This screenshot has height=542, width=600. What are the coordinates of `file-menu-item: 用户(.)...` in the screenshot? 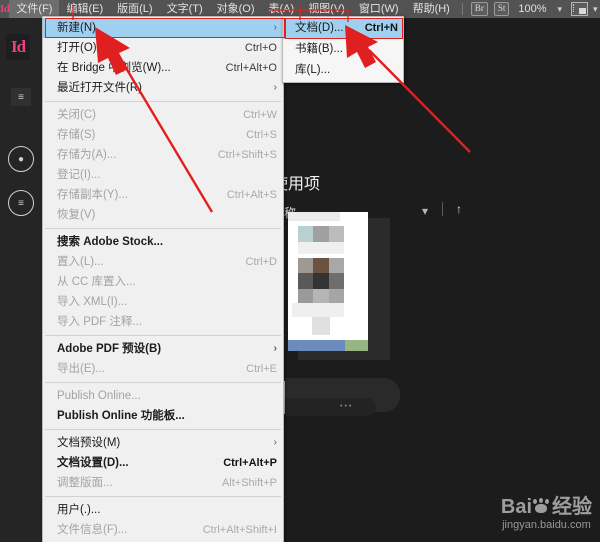 It's located at (163, 510).